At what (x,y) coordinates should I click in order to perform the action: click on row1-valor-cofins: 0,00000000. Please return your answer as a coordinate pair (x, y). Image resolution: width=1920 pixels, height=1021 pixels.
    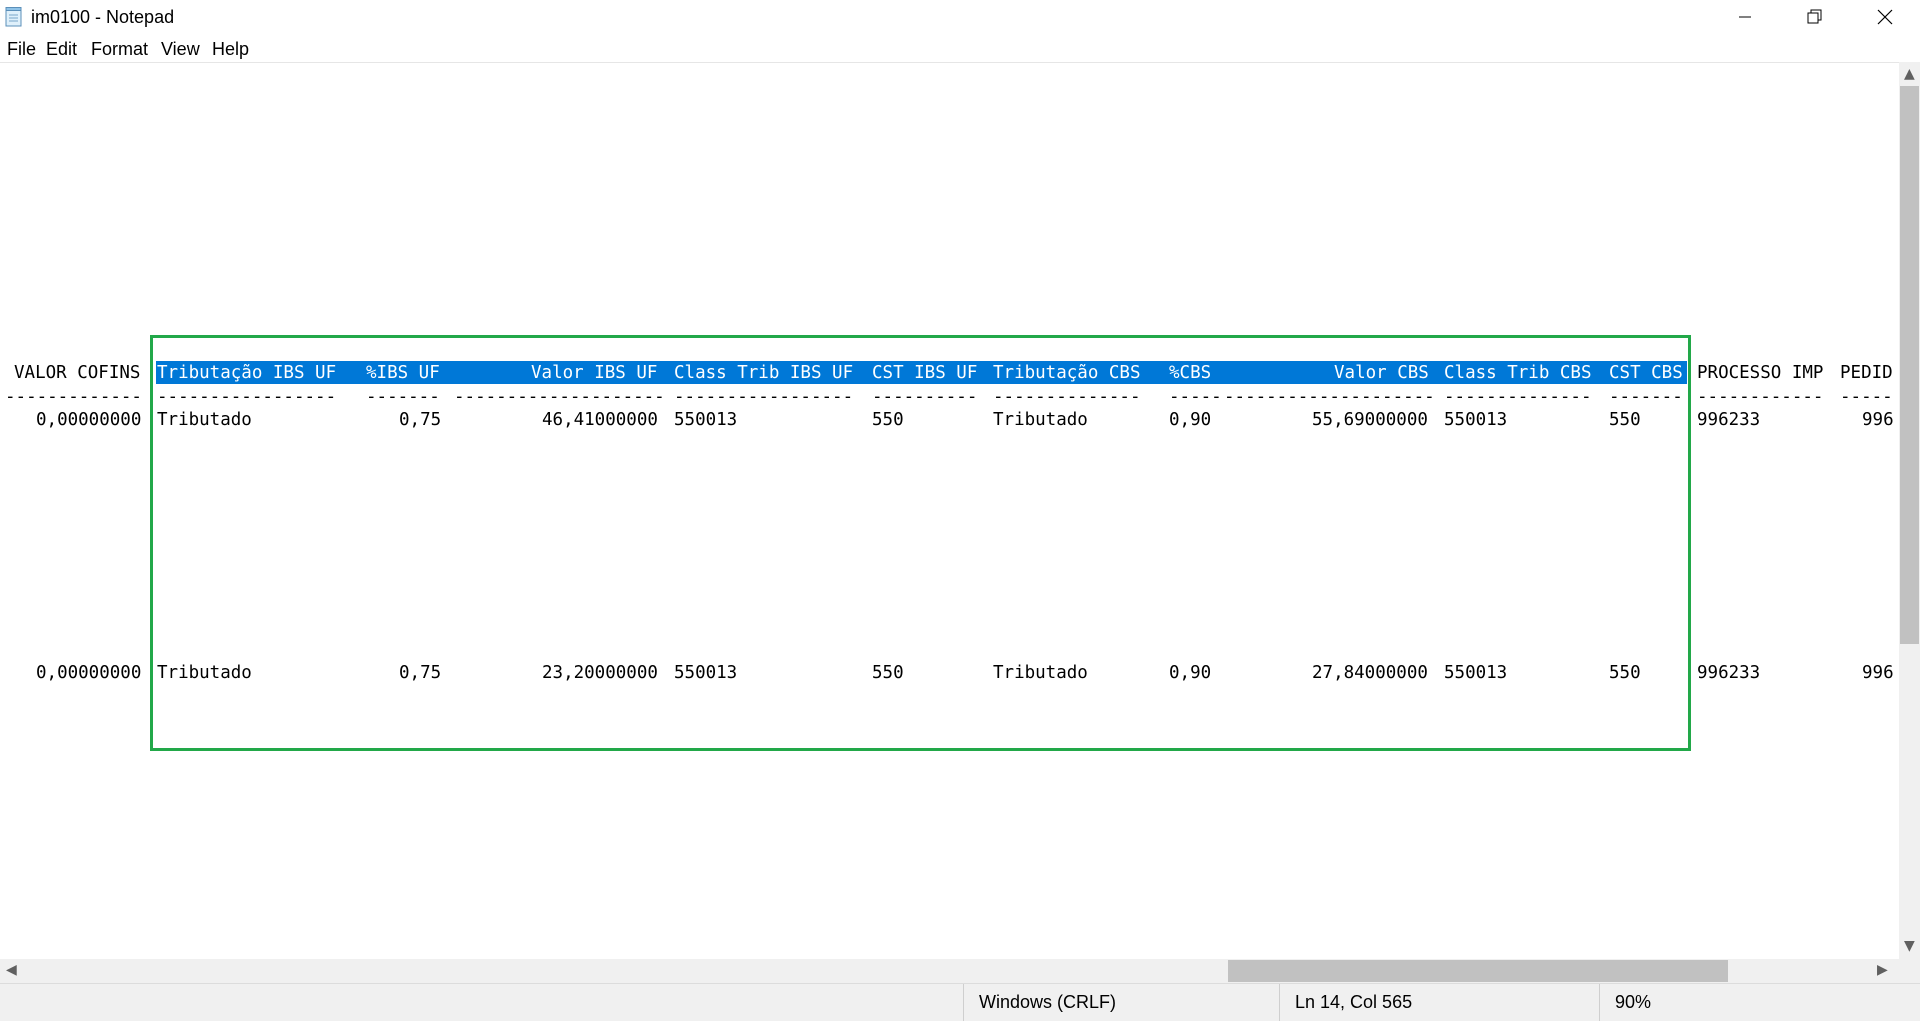
    Looking at the image, I should click on (89, 420).